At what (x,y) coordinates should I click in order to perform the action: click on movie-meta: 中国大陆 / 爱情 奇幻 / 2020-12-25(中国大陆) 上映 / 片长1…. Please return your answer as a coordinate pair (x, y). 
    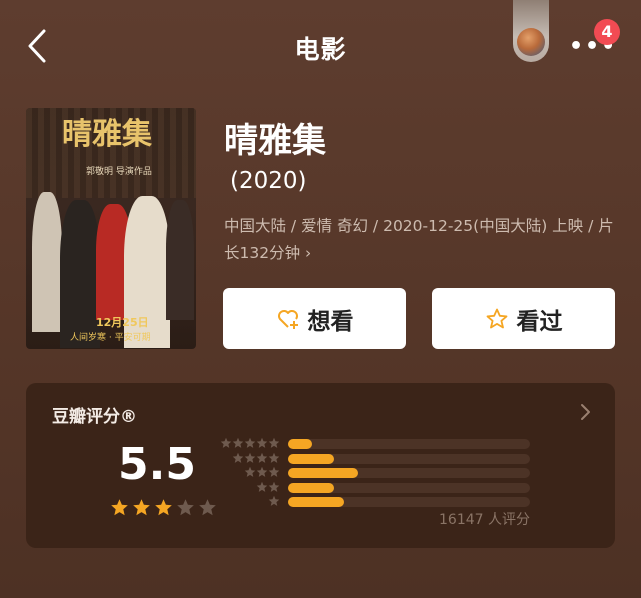
    Looking at the image, I should click on (421, 240).